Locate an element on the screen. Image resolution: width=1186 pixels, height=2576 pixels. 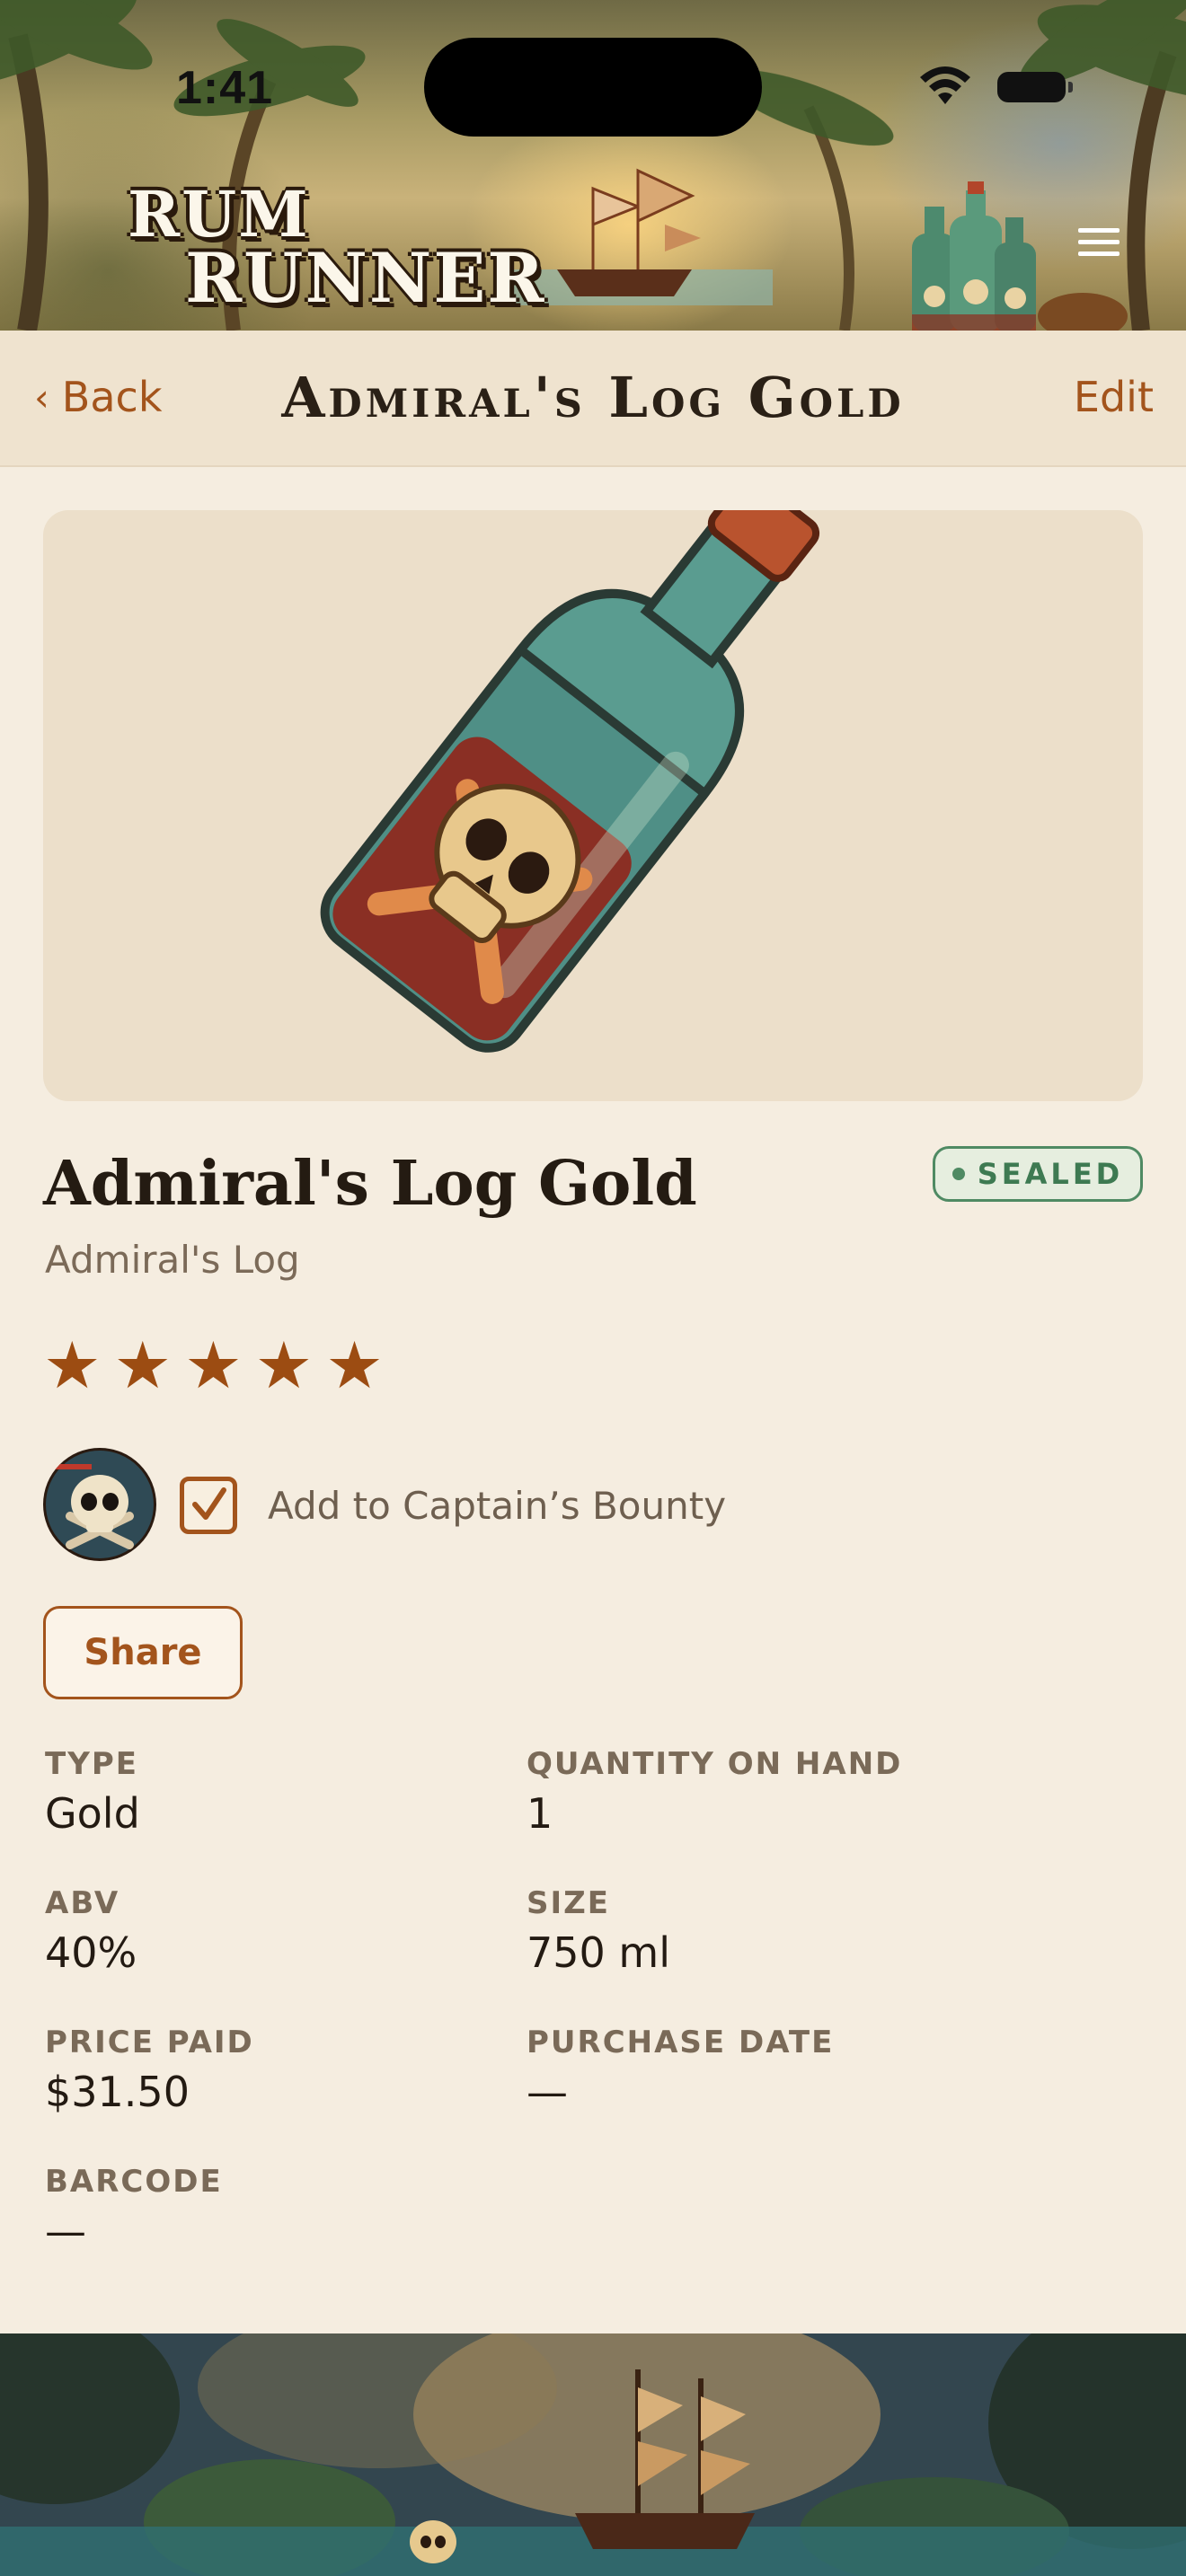
detail-type: TYPE Gold is located at coordinates (92, 1792).